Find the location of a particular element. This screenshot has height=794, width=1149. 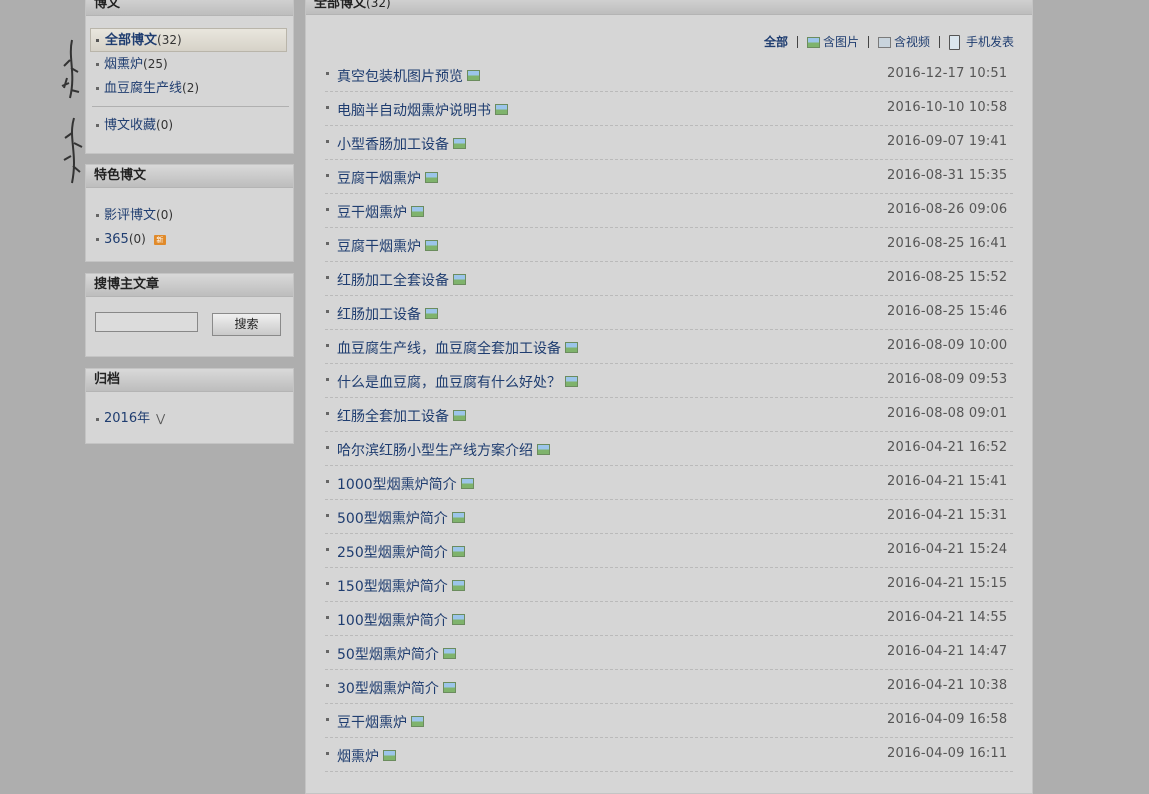

decorative-ink-plant-icon is located at coordinates (72, 111).